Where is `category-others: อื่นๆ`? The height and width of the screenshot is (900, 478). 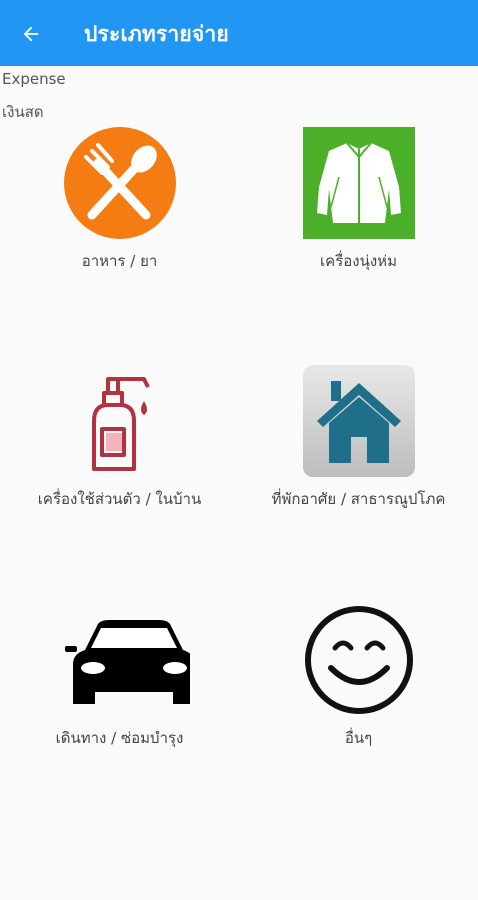
category-others: อื่นๆ is located at coordinates (358, 694).